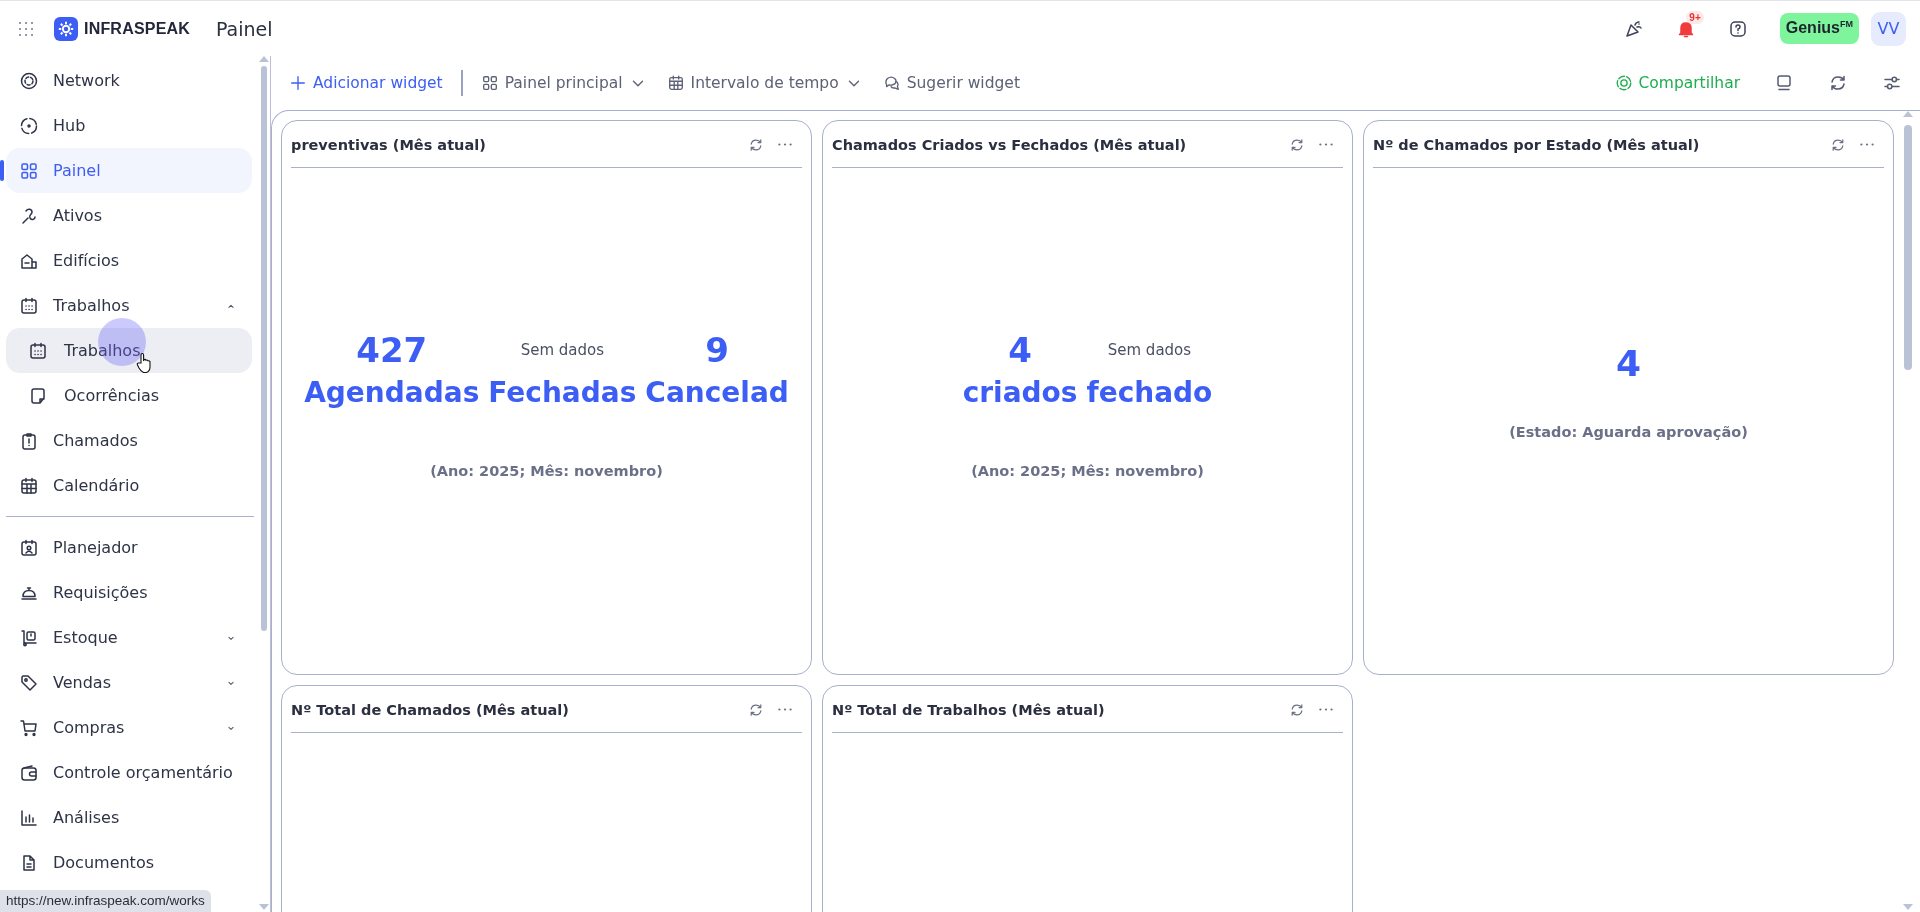 This screenshot has width=1920, height=912. What do you see at coordinates (1695, 17) in the screenshot?
I see `notification-badge: 9+` at bounding box center [1695, 17].